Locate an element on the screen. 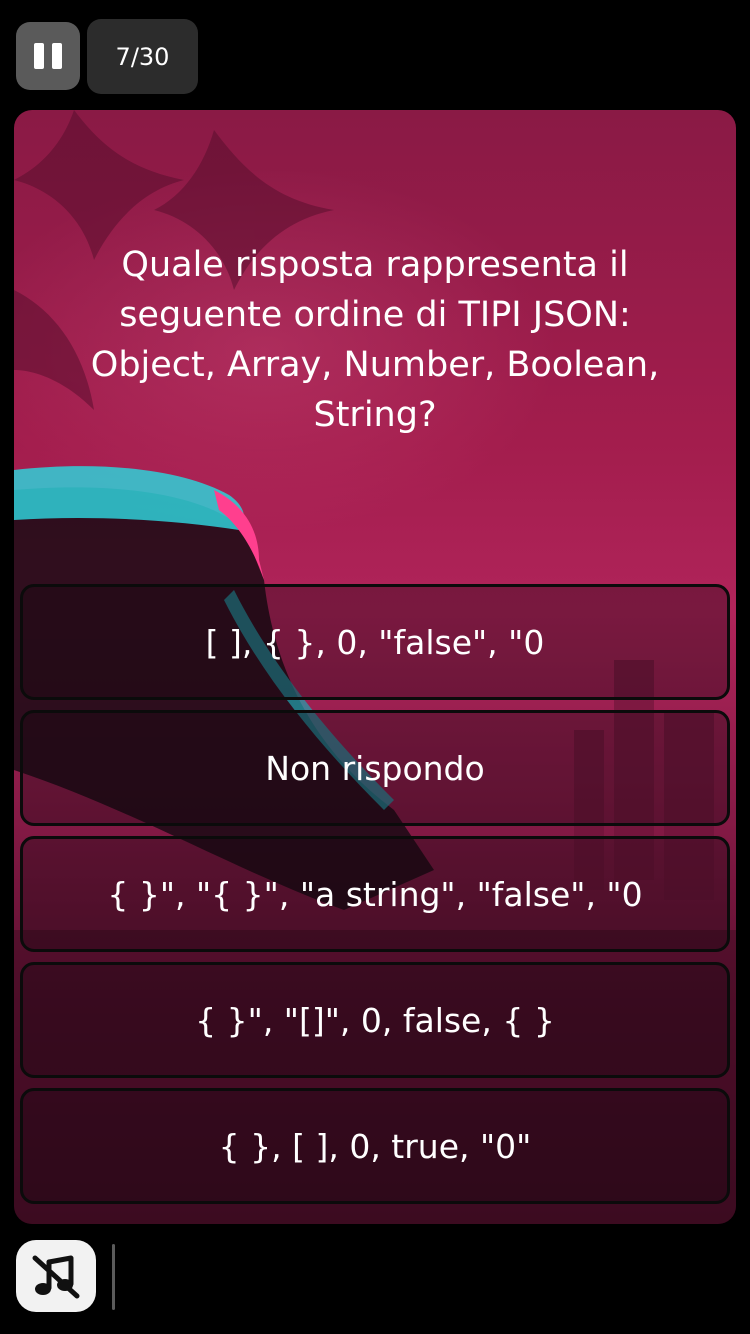 Image resolution: width=750 pixels, height=1334 pixels. music-toggle-button is located at coordinates (56, 1276).